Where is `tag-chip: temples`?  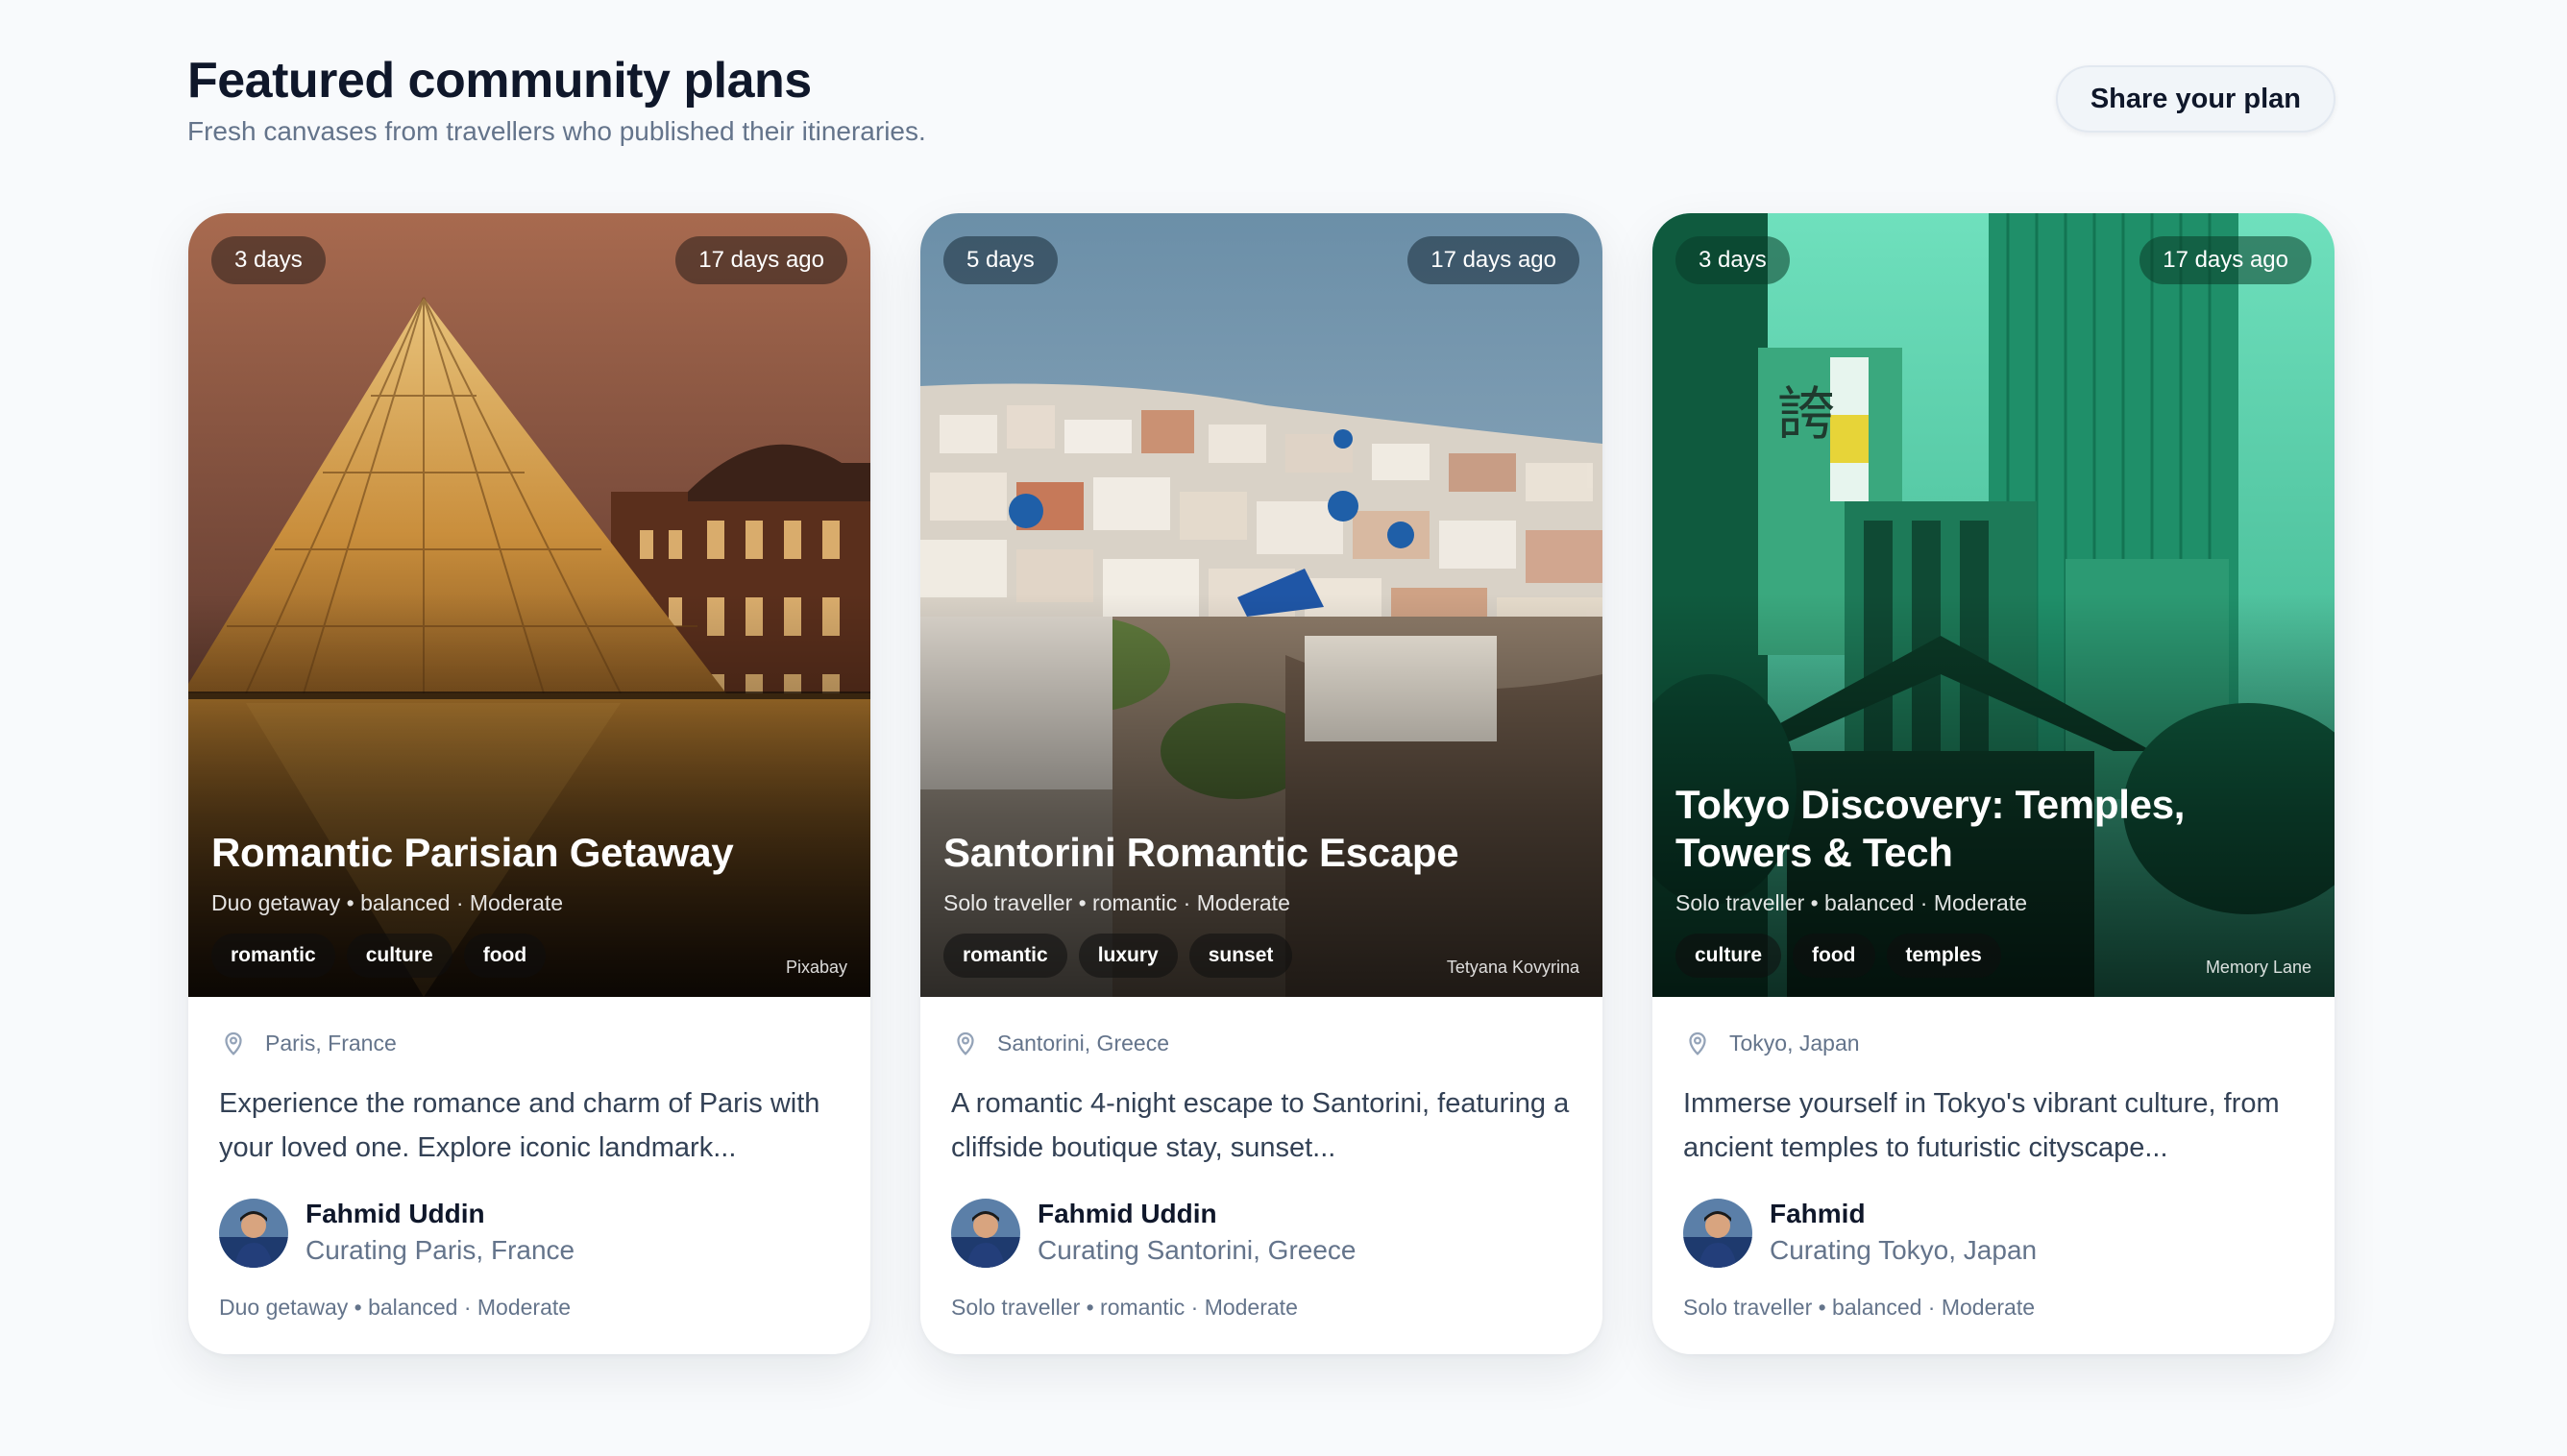
tag-chip: temples is located at coordinates (1943, 956).